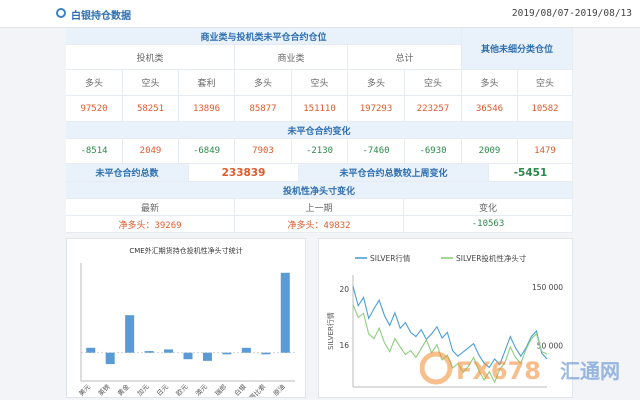 The image size is (640, 400). I want to click on left-tick-label: 20, so click(344, 289).